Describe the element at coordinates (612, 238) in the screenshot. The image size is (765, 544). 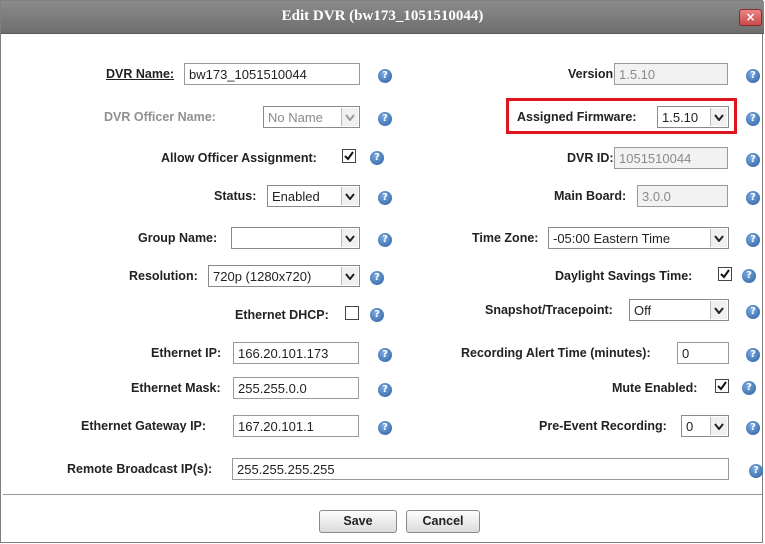
I see `time-zone-value: -05:00 Eastern Time` at that location.